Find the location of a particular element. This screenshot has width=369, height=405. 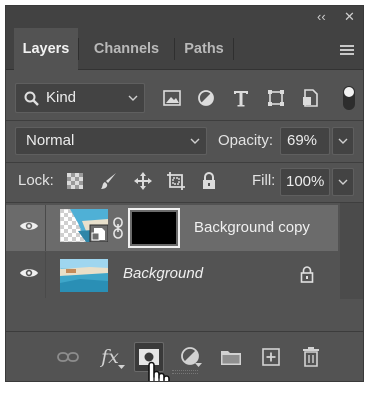

link-layers-icon is located at coordinates (68, 357).